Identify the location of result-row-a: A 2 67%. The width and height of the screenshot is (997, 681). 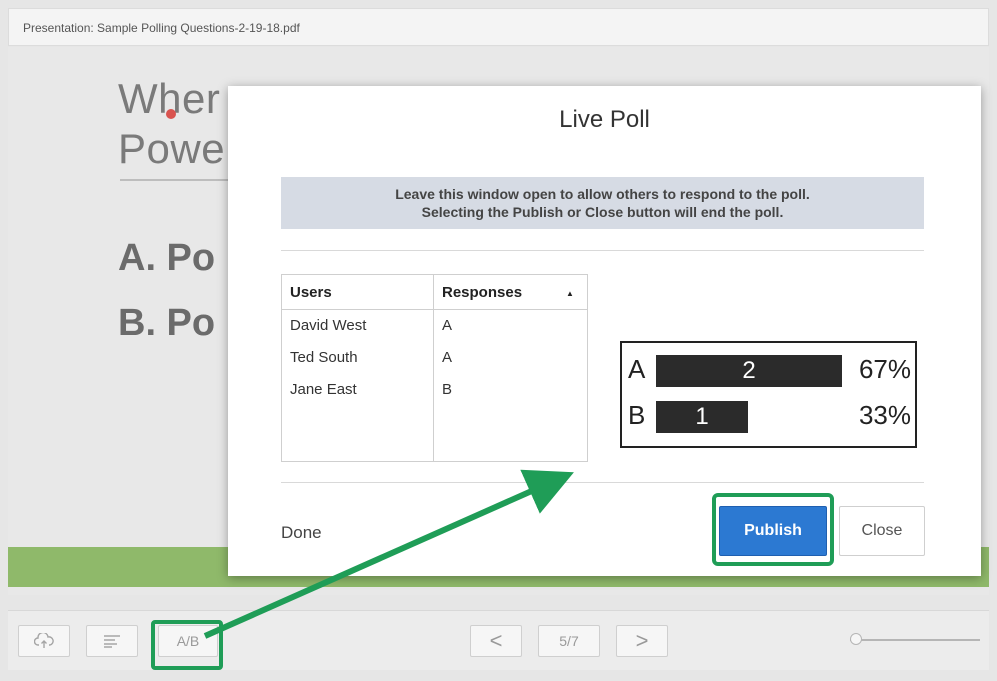
(768, 369).